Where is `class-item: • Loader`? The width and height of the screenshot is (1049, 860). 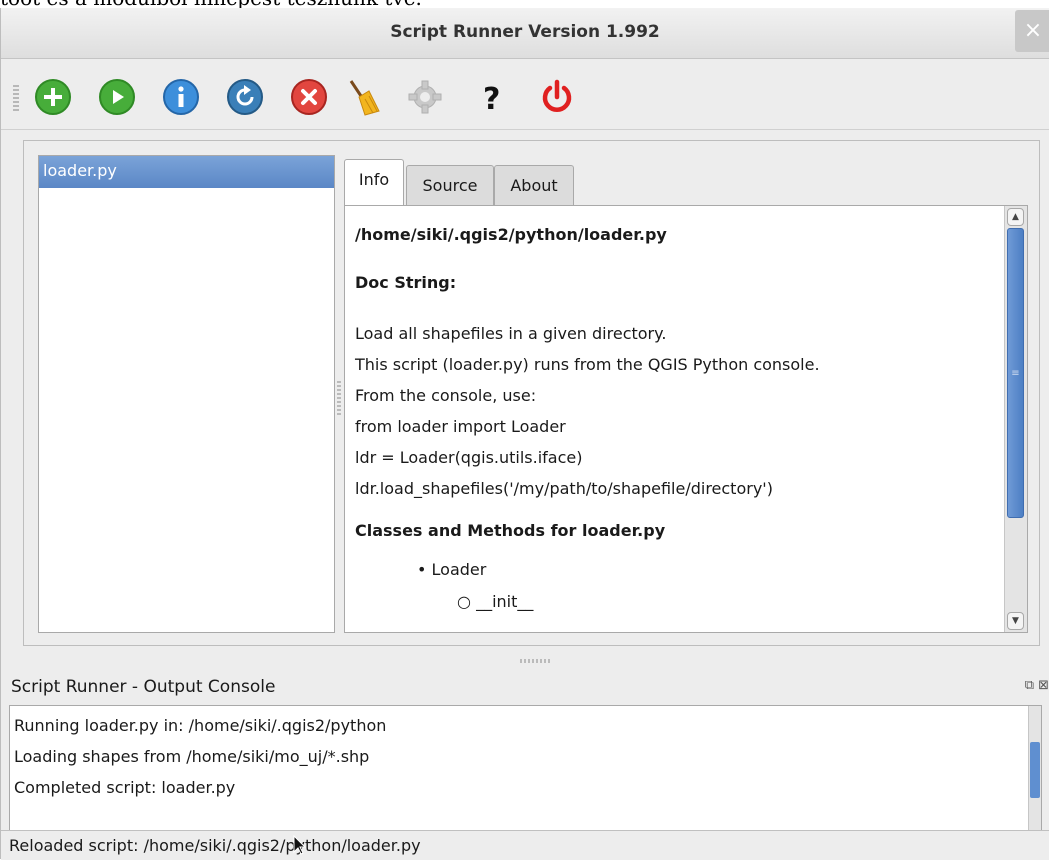
class-item: • Loader is located at coordinates (675, 570).